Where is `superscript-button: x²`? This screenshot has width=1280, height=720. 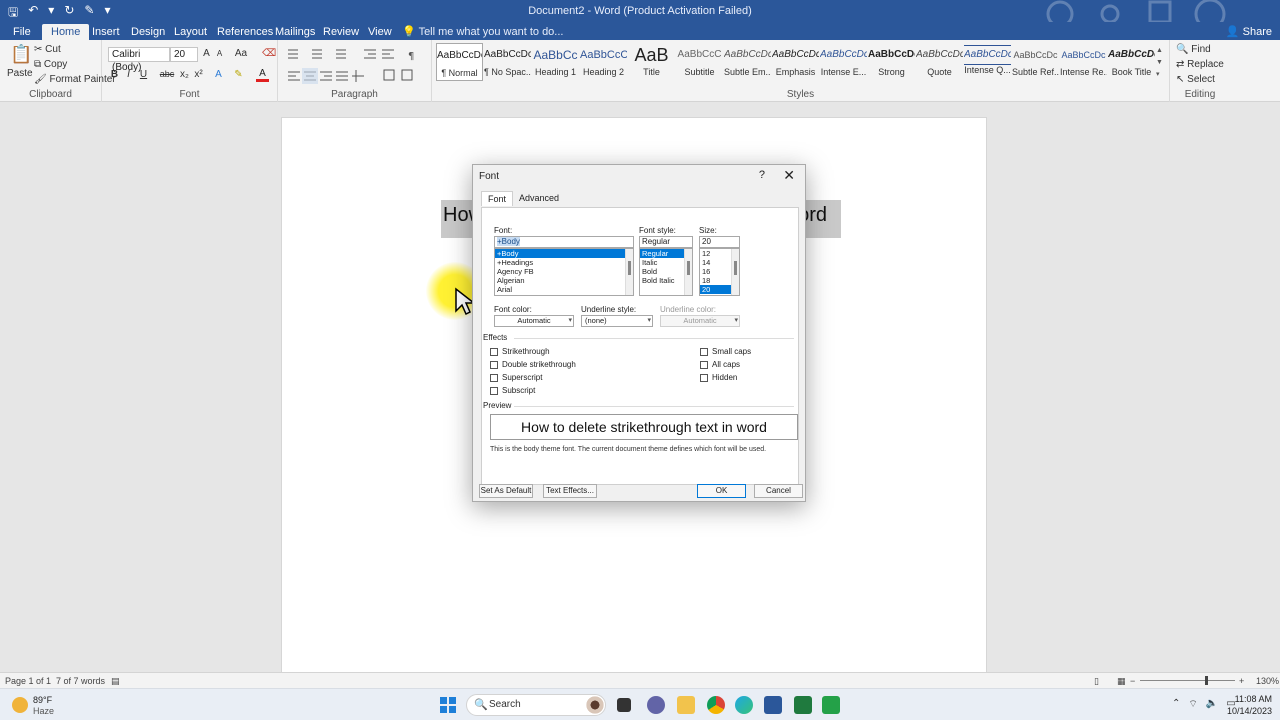
superscript-button: x² is located at coordinates (198, 74).